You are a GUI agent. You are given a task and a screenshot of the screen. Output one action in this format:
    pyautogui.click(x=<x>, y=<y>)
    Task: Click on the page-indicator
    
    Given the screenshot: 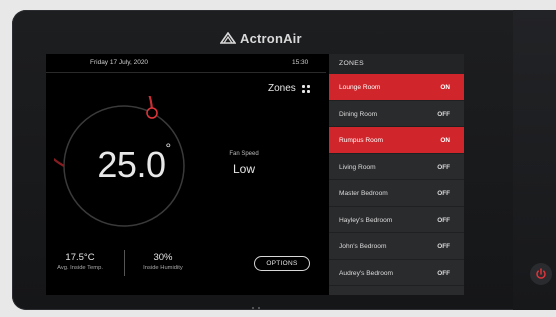 What is the action you would take?
    pyautogui.click(x=256, y=308)
    